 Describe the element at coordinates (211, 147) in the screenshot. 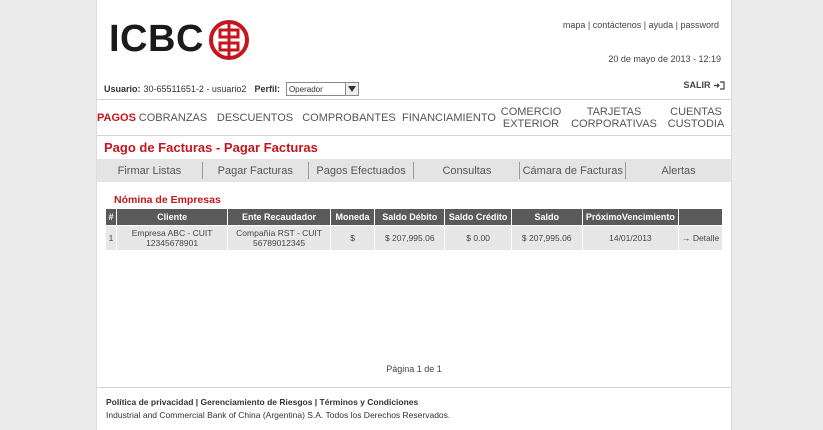

I see `page-title: Pago de Facturas - Pagar Facturas` at that location.